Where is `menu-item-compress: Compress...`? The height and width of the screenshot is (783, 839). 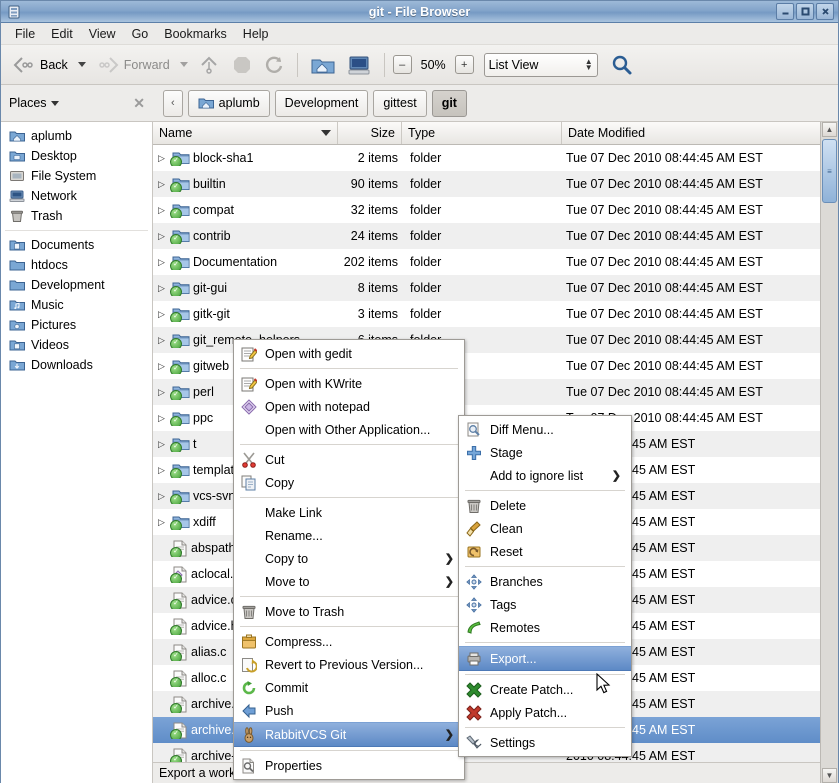 menu-item-compress: Compress... is located at coordinates (349, 641).